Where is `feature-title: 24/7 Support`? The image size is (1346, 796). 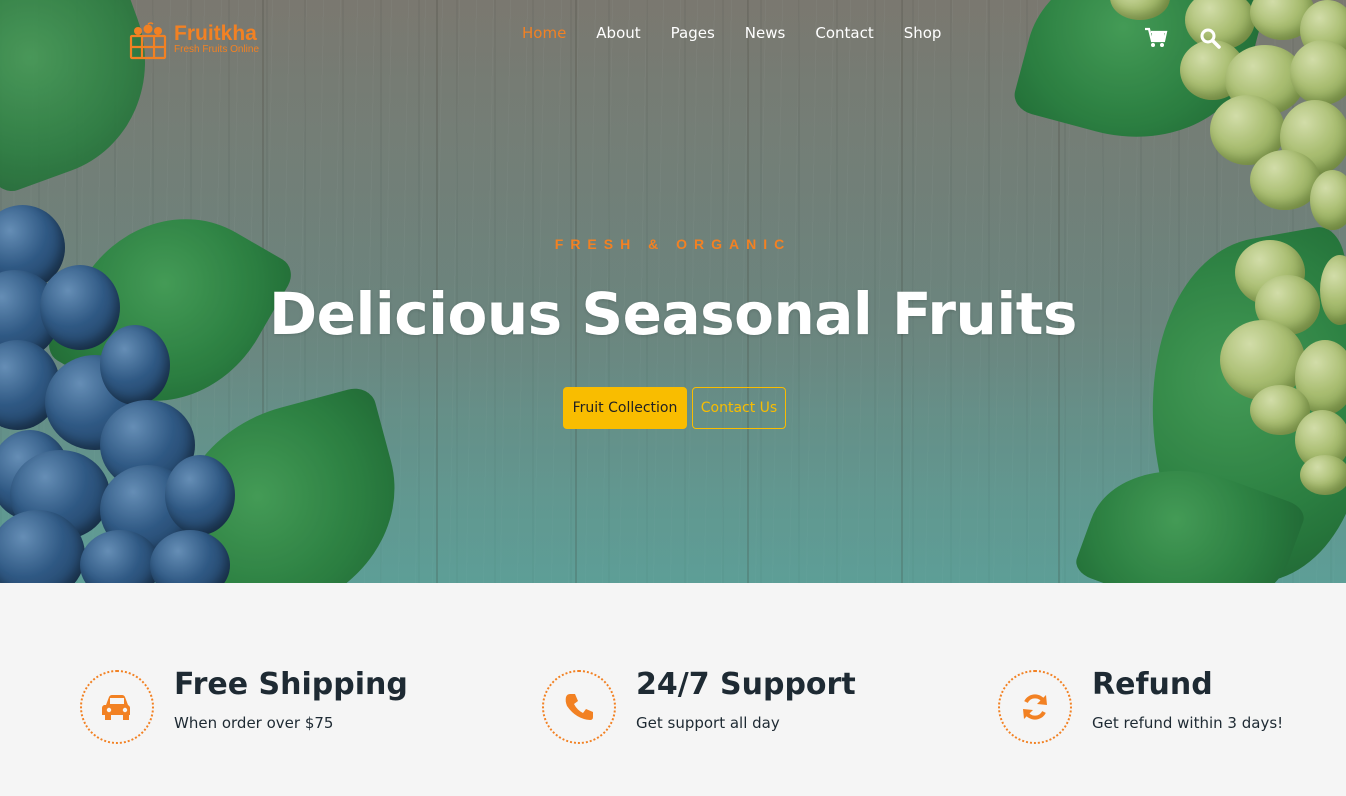 feature-title: 24/7 Support is located at coordinates (746, 684).